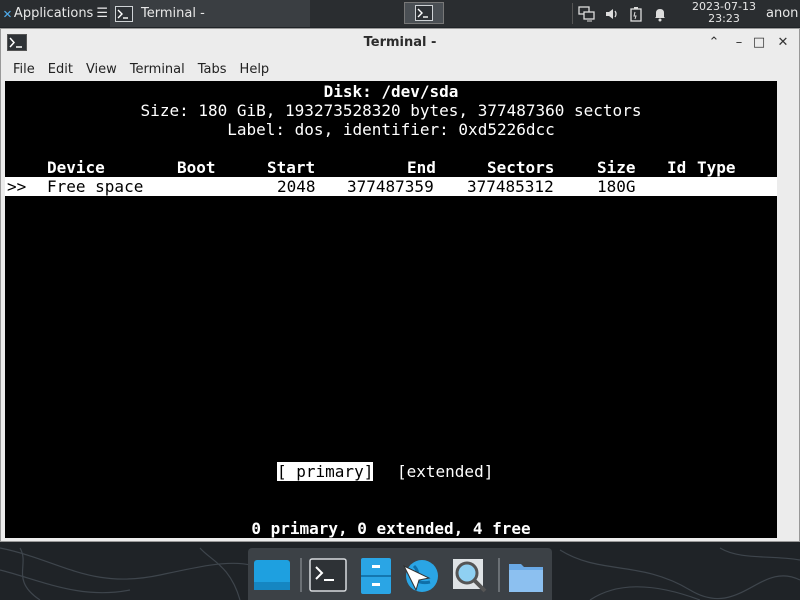 The height and width of the screenshot is (600, 800). Describe the element at coordinates (421, 167) in the screenshot. I see `col-end: End` at that location.